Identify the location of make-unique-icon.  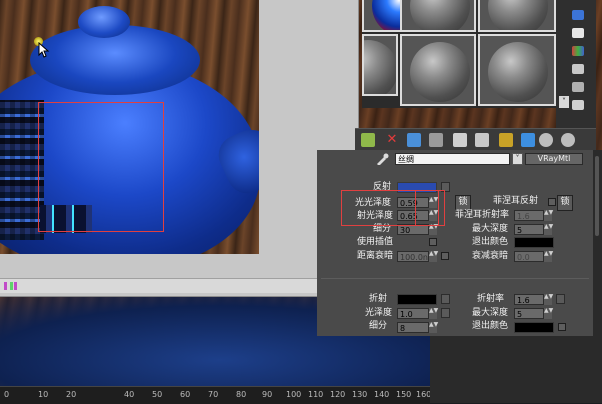
(414, 140).